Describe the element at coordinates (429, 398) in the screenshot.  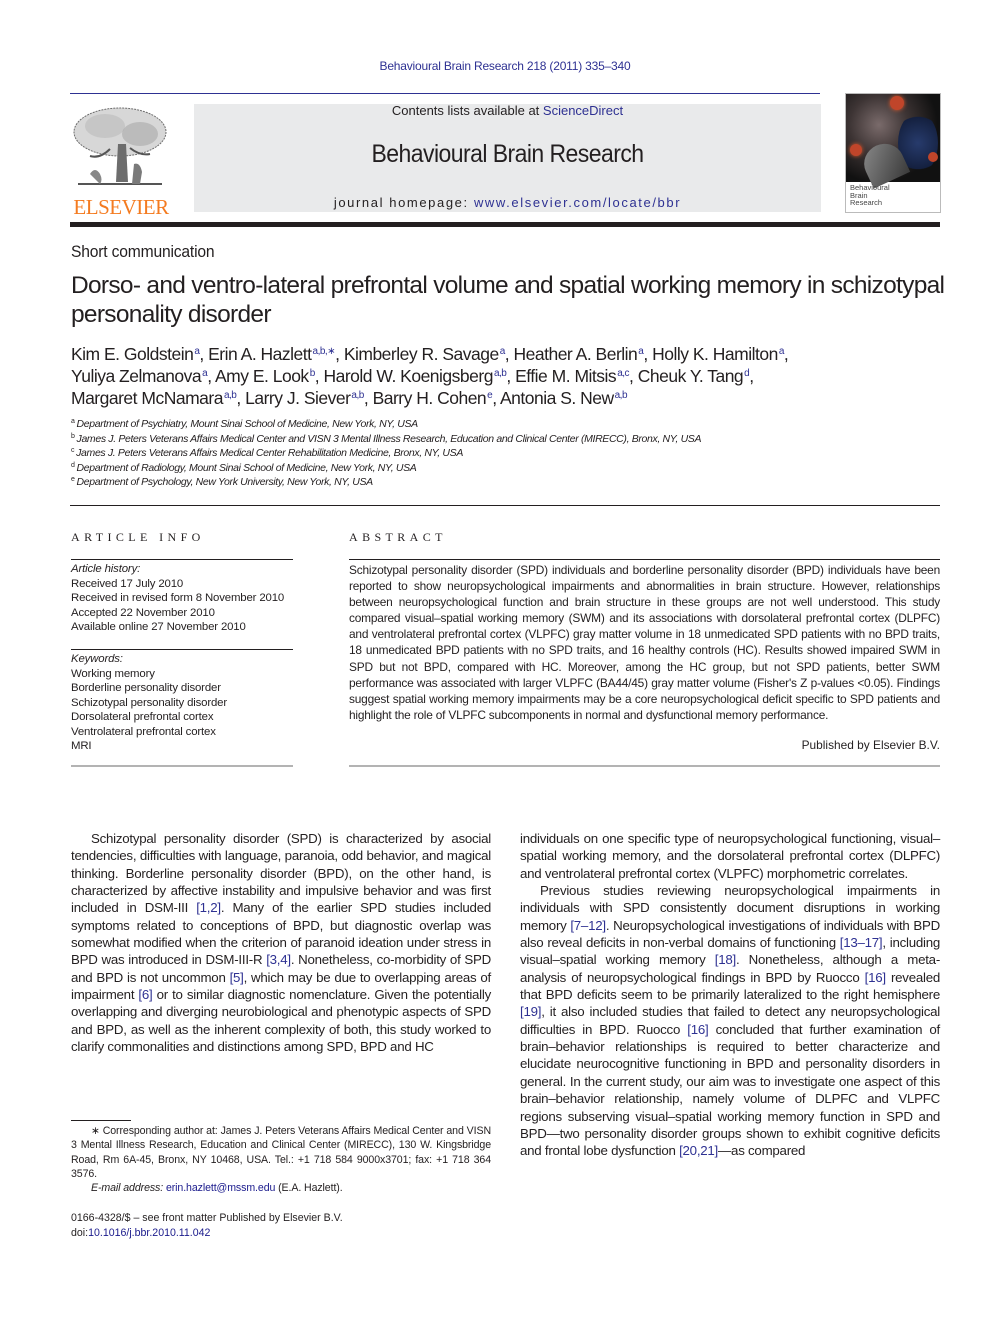
I see `author-name: Barry H. Cohen` at that location.